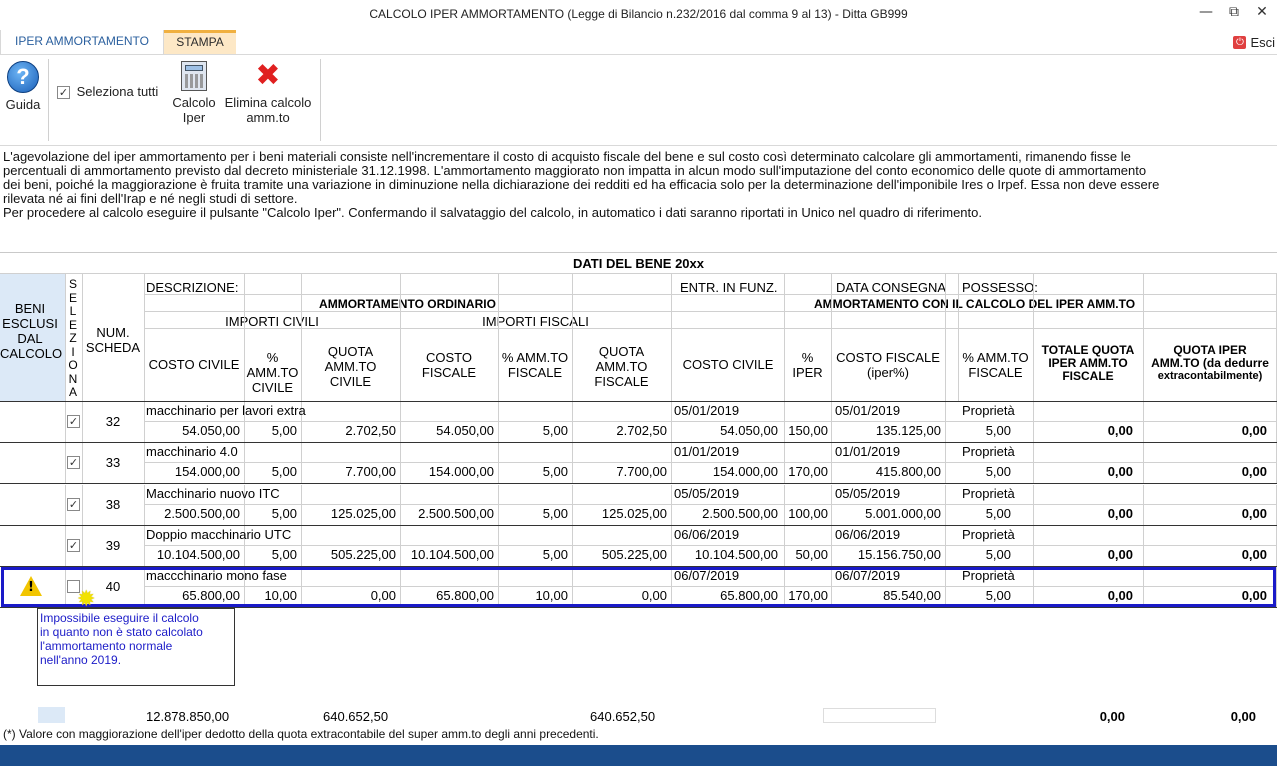  Describe the element at coordinates (272, 321) in the screenshot. I see `importi-civili-header: IMPORTI CIVILI` at that location.